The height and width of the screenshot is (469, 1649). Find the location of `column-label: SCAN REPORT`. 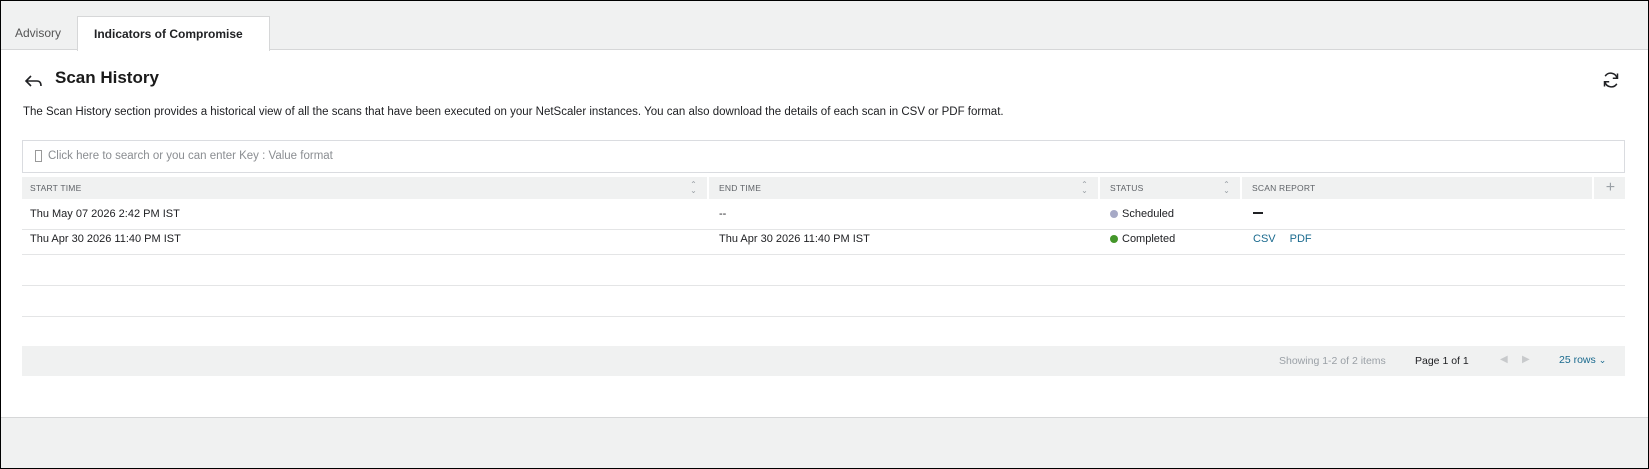

column-label: SCAN REPORT is located at coordinates (1284, 188).